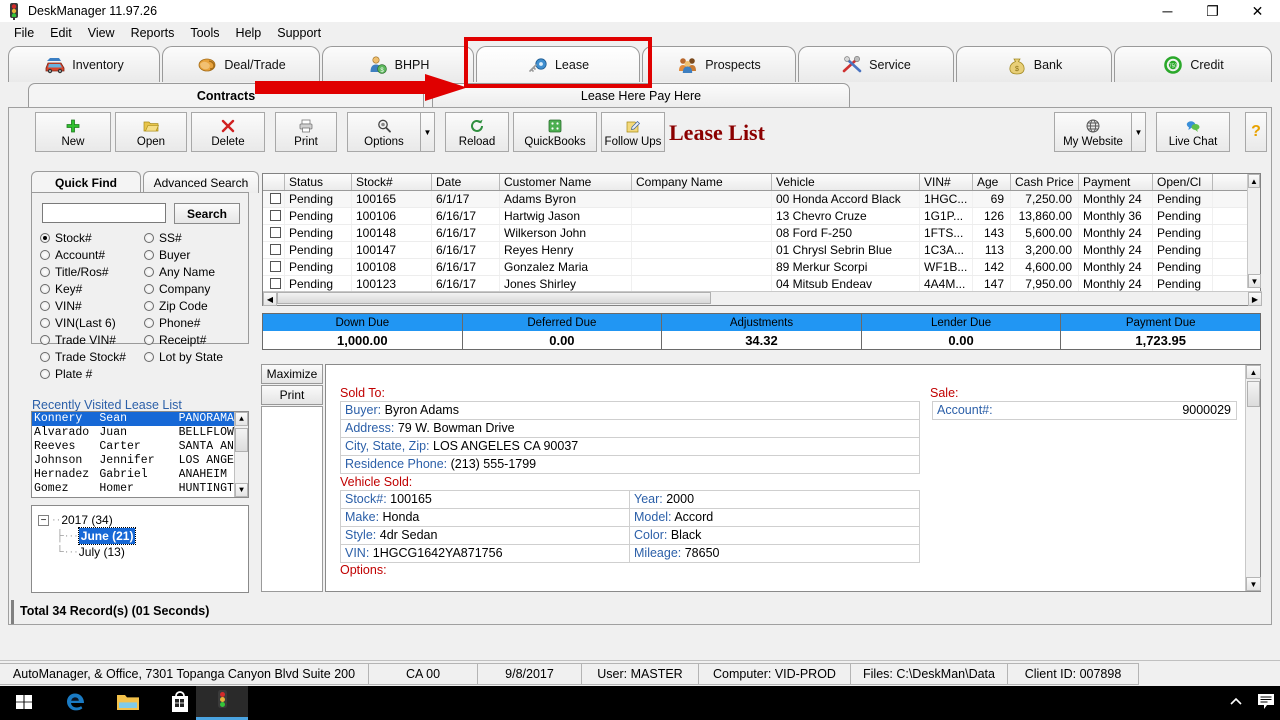 Image resolution: width=1280 pixels, height=720 pixels. Describe the element at coordinates (143, 552) in the screenshot. I see `tree-node-july: └··· July (13)` at that location.